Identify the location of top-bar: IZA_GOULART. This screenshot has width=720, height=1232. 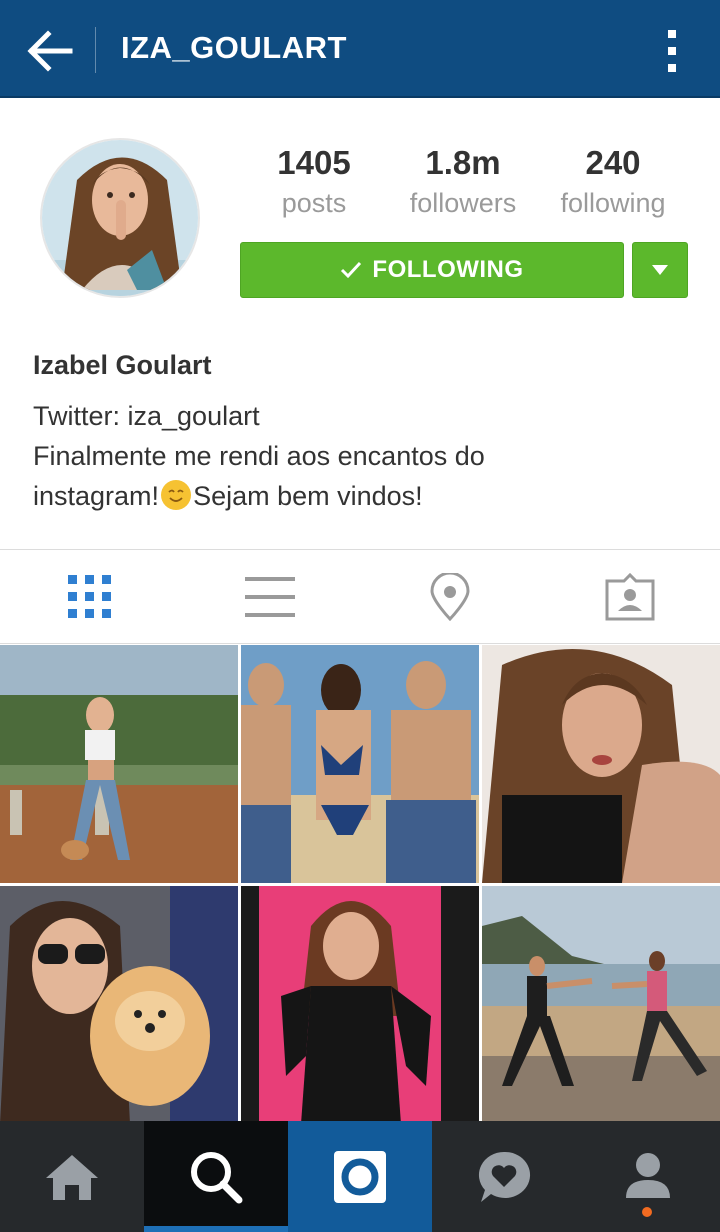
(360, 49).